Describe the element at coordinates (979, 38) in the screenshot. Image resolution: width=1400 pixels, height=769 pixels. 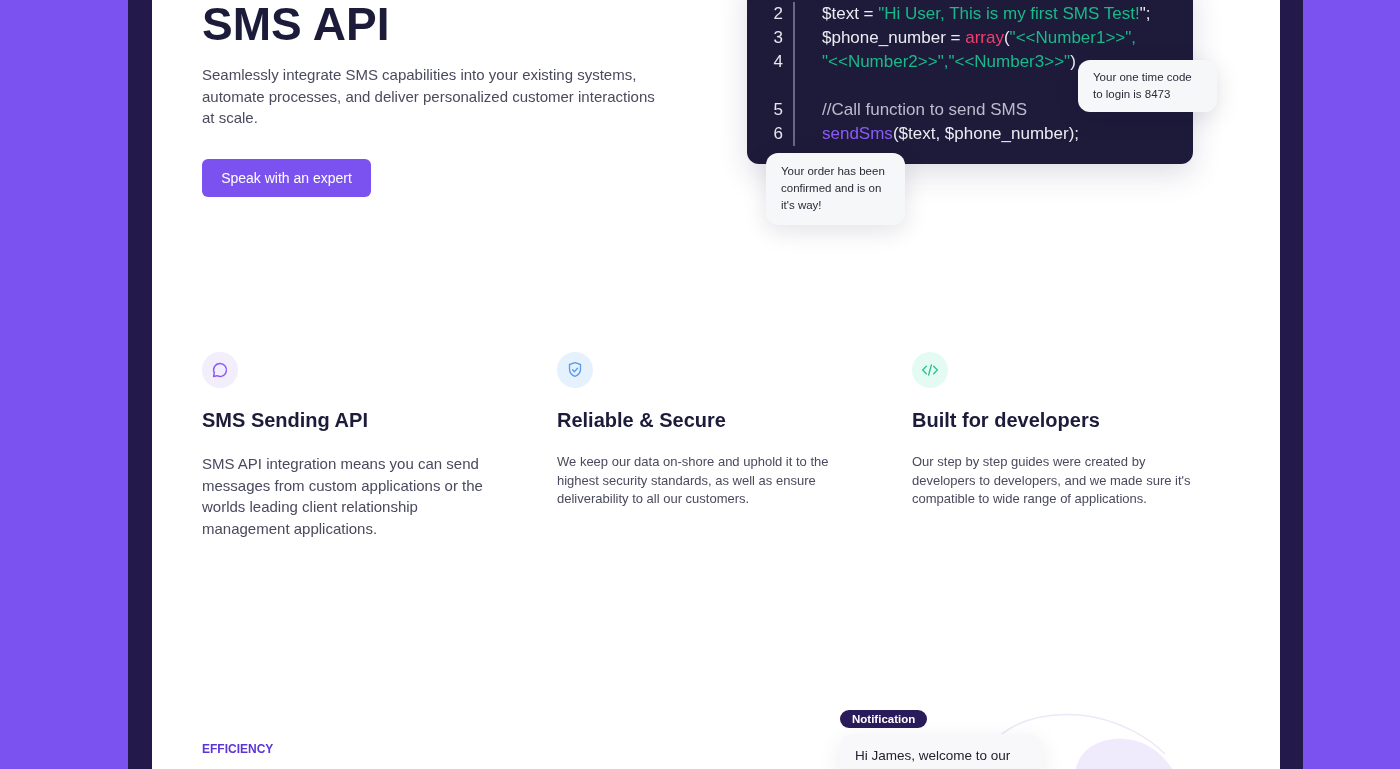
I see `code-line: $phone_number = array("<<Number1>>",` at that location.